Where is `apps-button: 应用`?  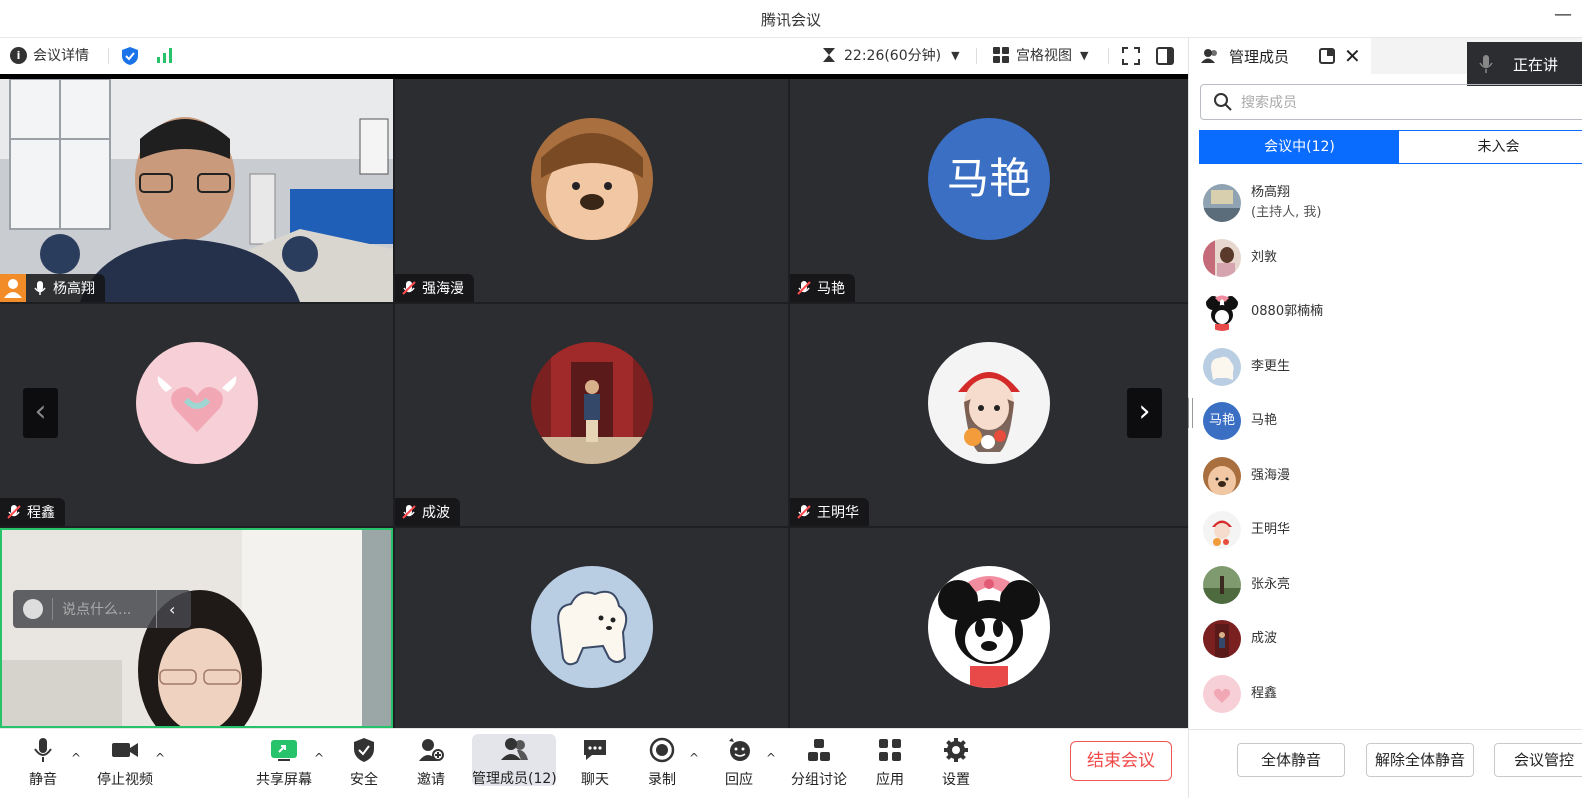 apps-button: 应用 is located at coordinates (890, 762).